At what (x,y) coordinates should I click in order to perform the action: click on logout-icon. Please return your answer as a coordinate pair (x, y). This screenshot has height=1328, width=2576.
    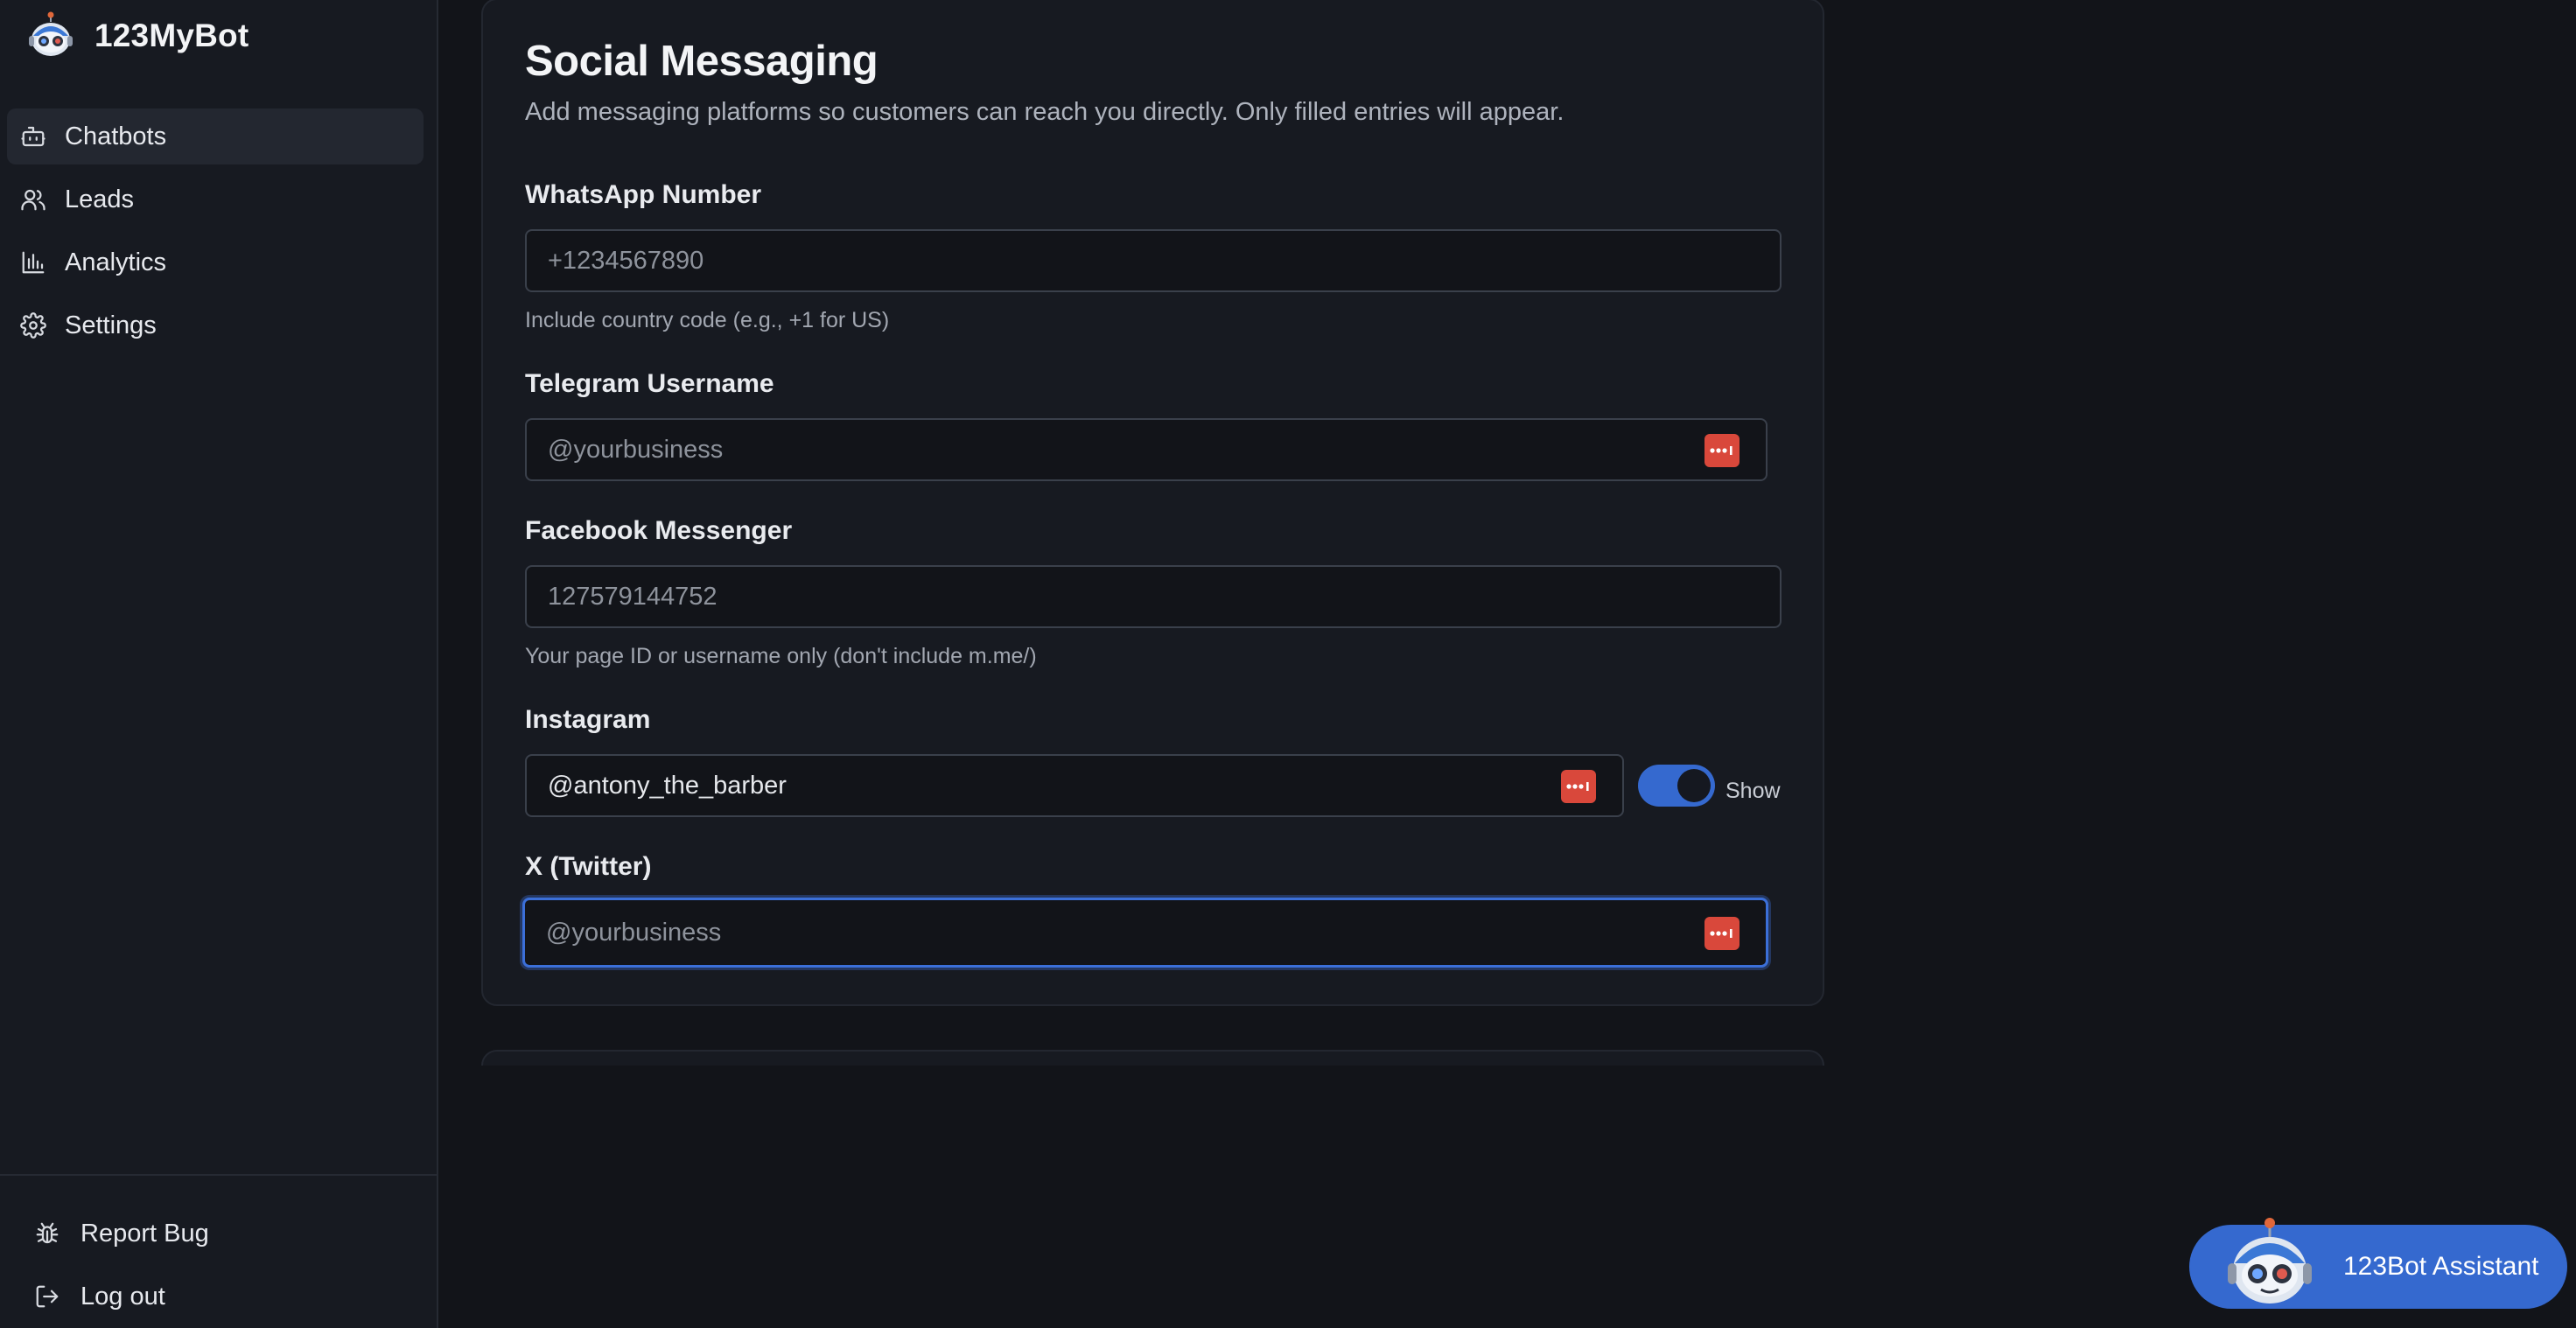
    Looking at the image, I should click on (47, 1297).